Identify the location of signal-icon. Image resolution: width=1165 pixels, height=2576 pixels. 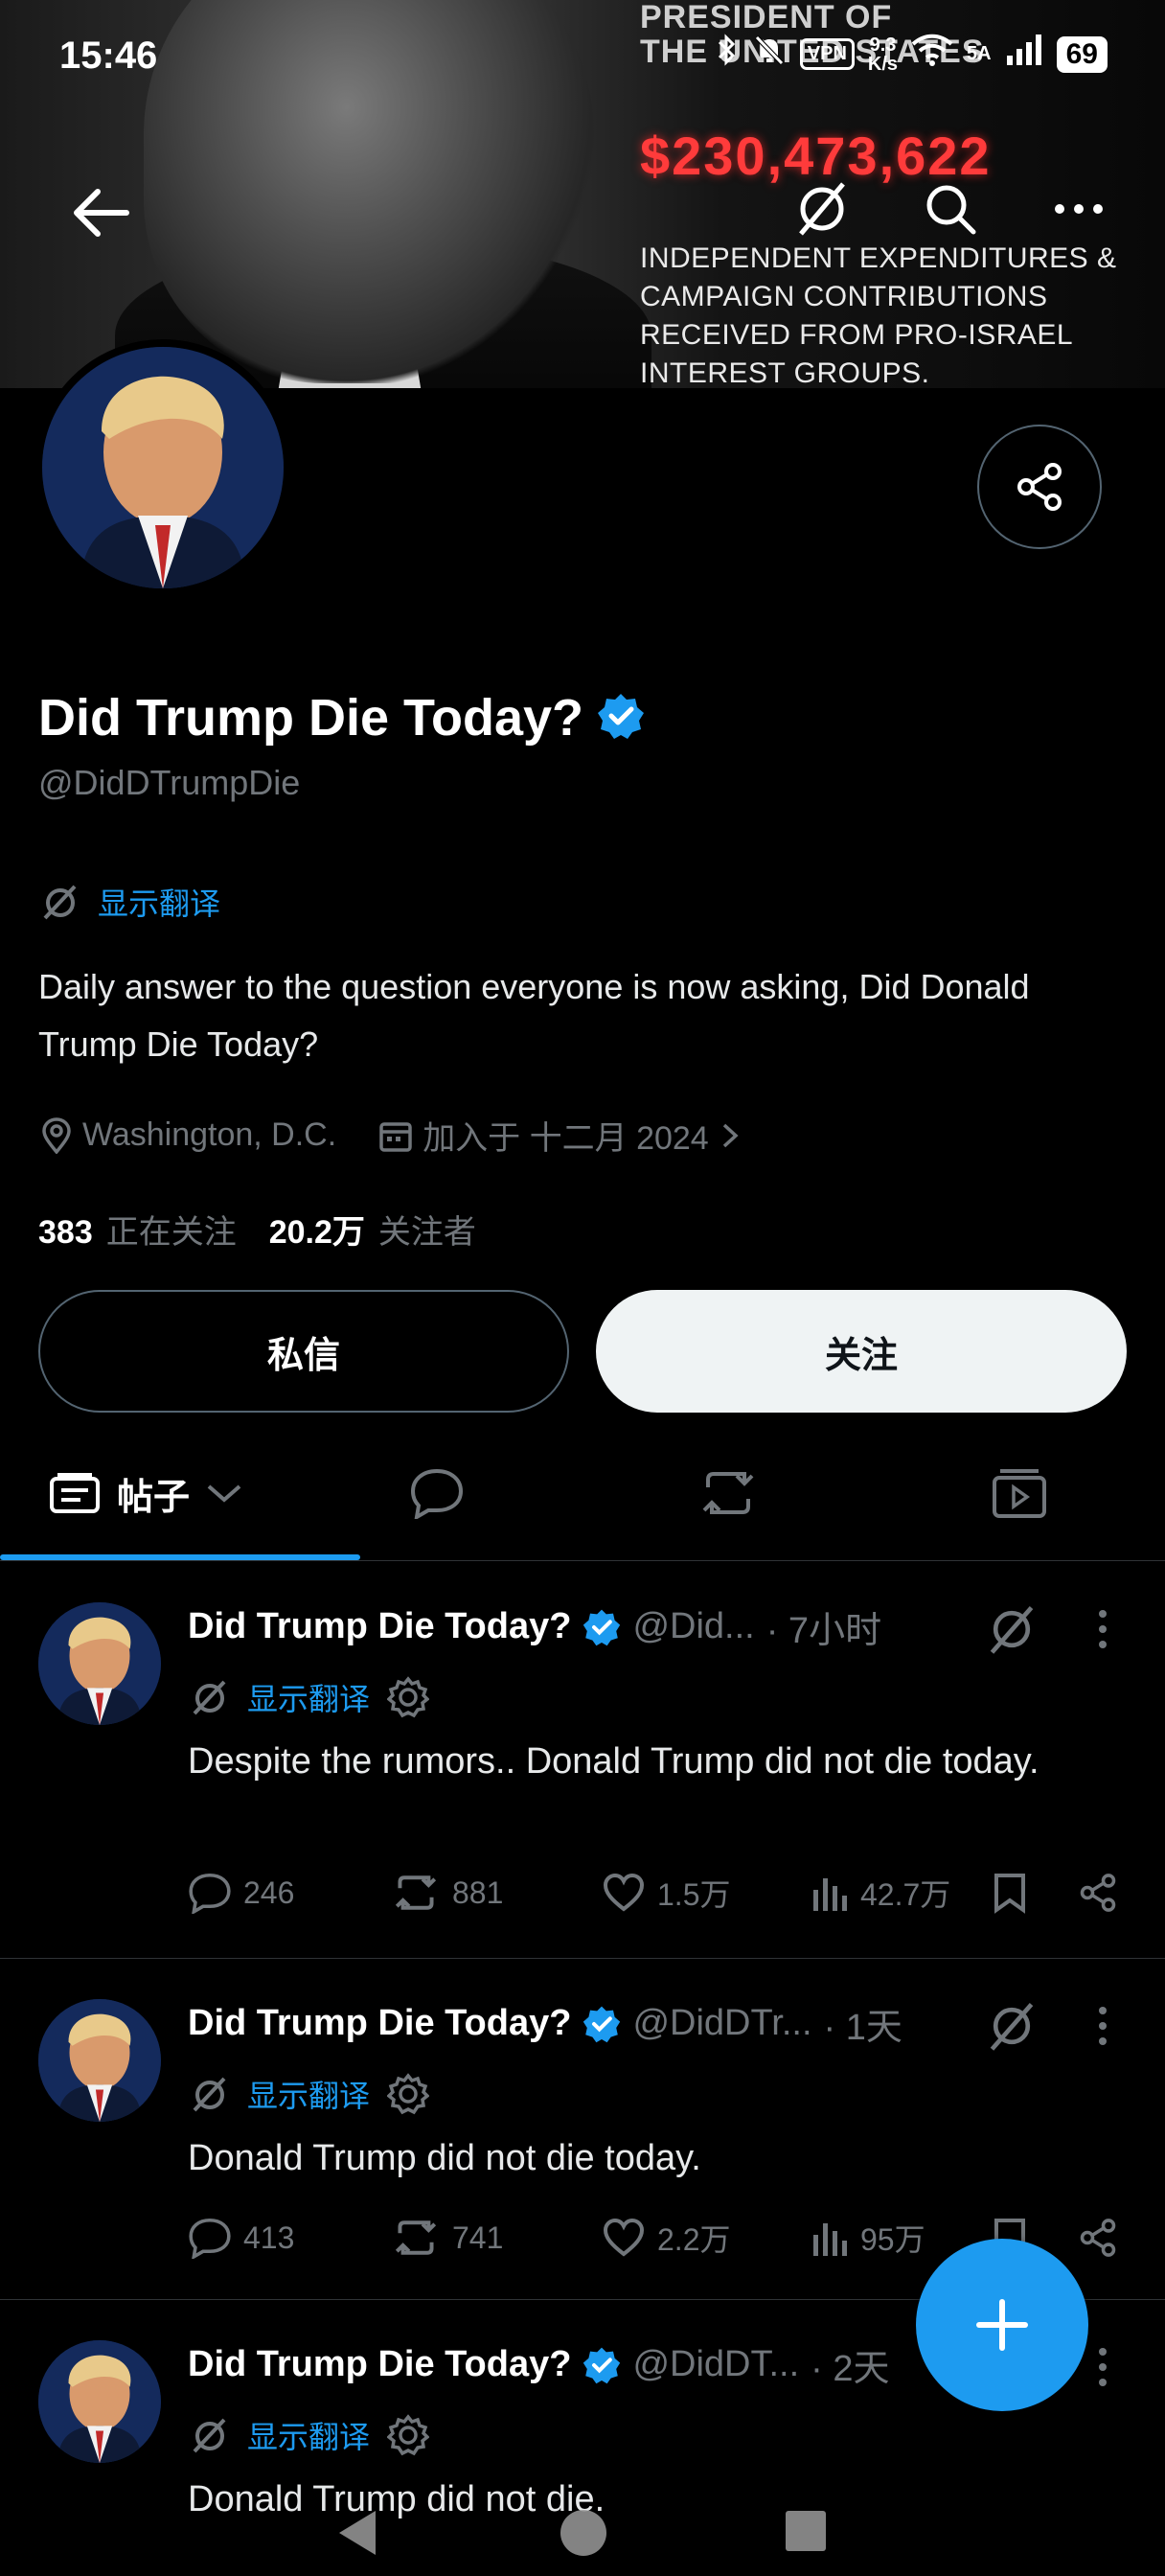
(1024, 54).